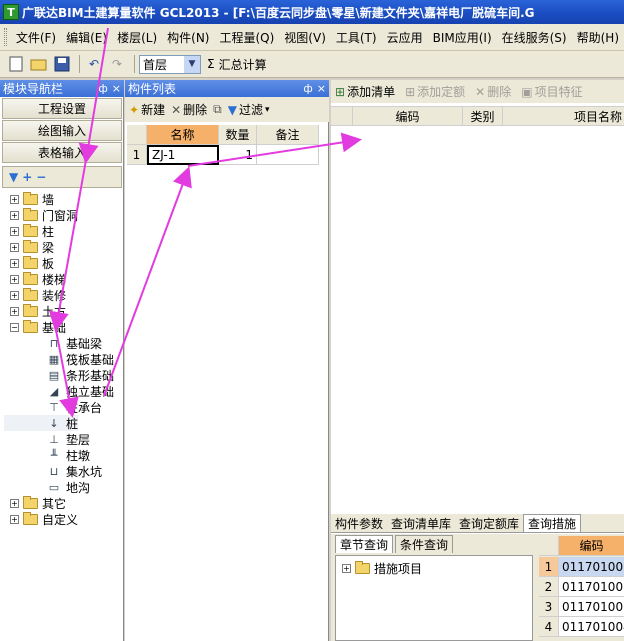 Image resolution: width=624 pixels, height=641 pixels. What do you see at coordinates (217, 109) in the screenshot?
I see `copy-icon: ⧉` at bounding box center [217, 109].